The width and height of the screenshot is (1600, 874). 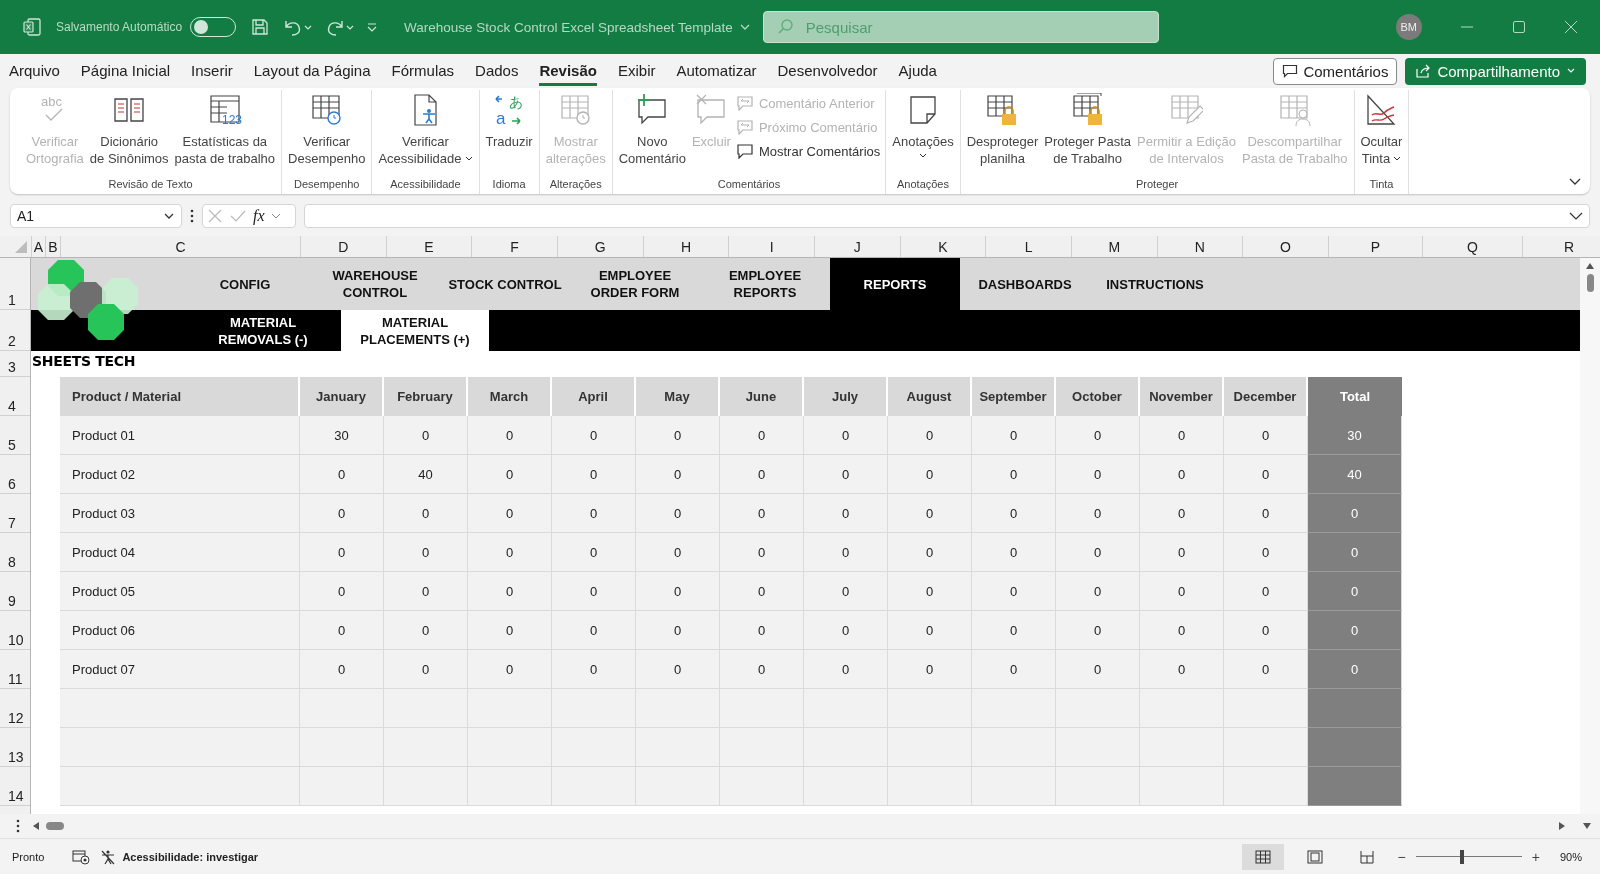 I want to click on menu-tab: Automatizar, so click(x=716, y=71).